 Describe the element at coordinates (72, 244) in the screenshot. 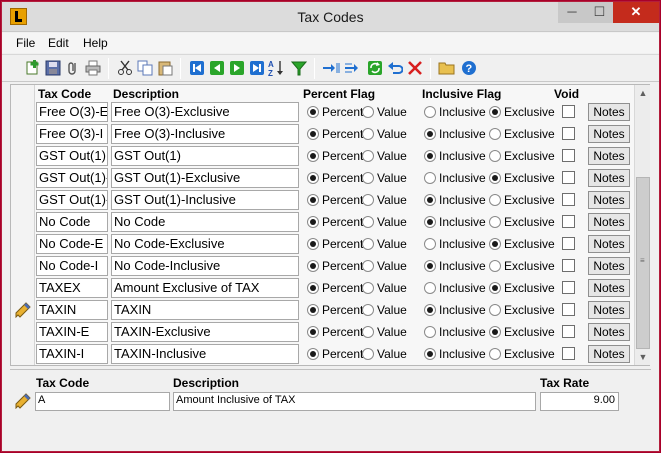

I see `tax-code-cell: No Code-E` at that location.